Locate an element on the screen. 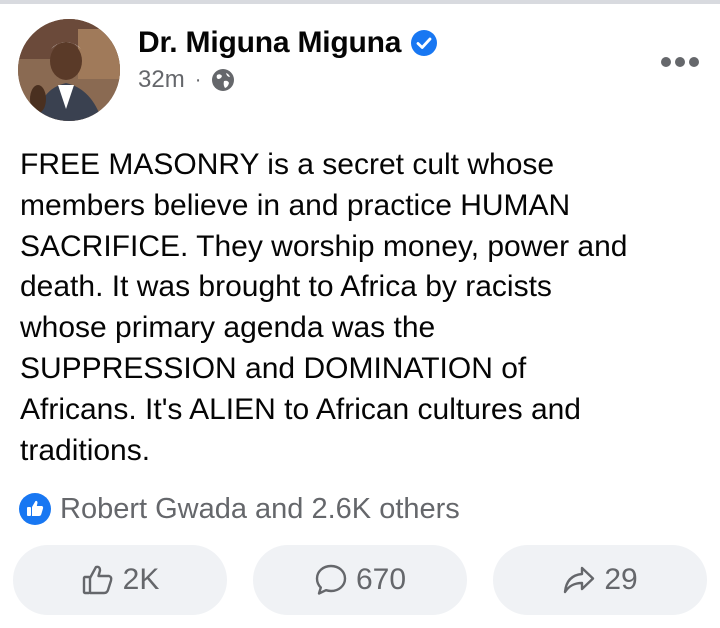  post-time: 32m is located at coordinates (161, 80).